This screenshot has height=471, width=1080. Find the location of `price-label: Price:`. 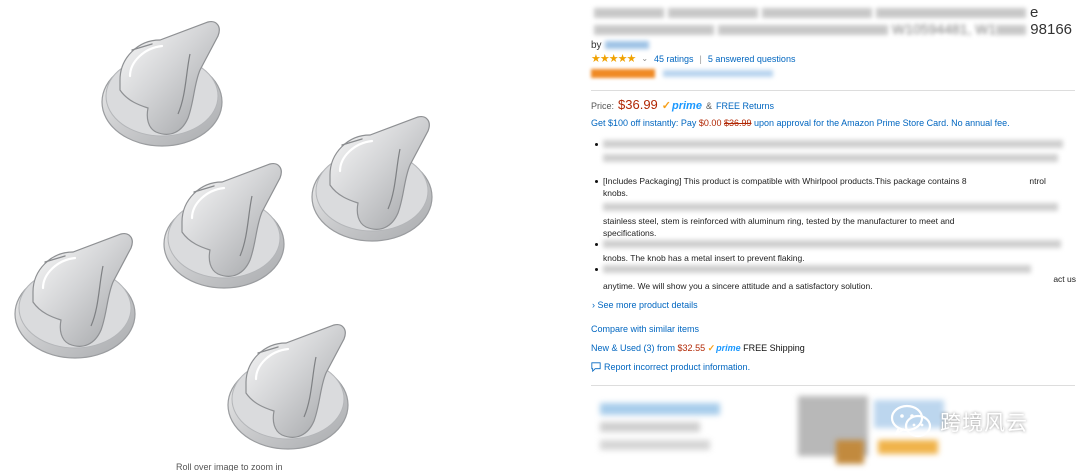

price-label: Price: is located at coordinates (603, 106).